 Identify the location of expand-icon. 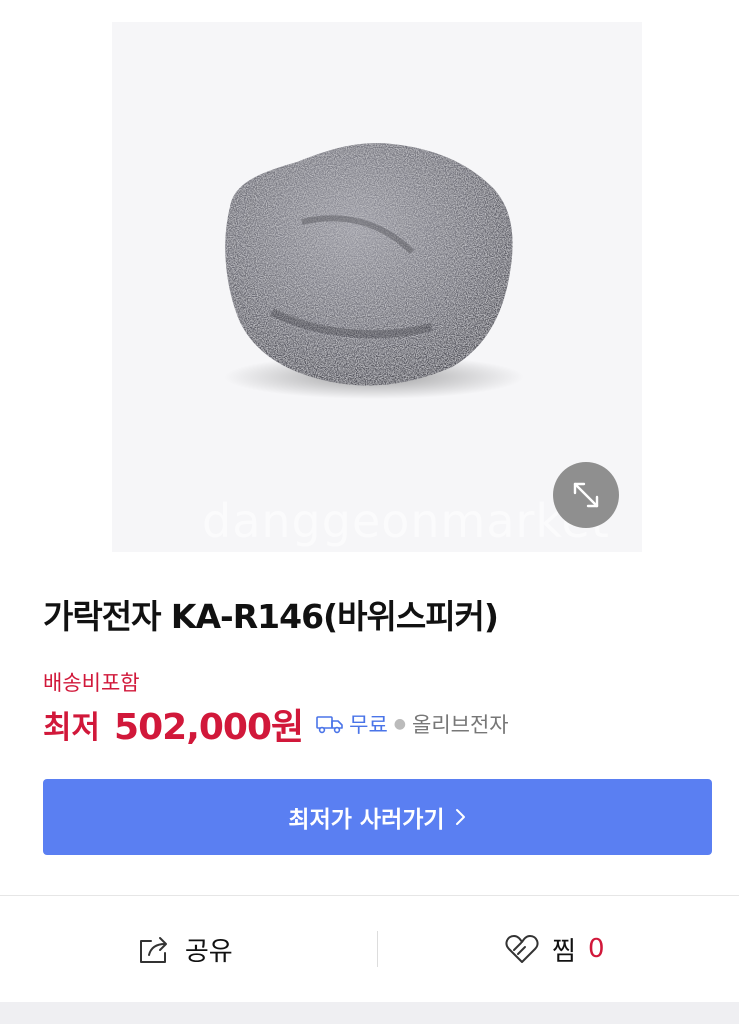
(586, 495).